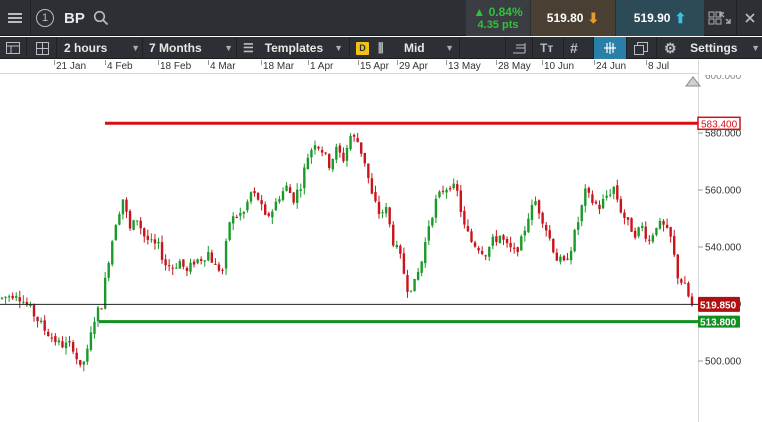 This screenshot has width=762, height=422. Describe the element at coordinates (659, 66) in the screenshot. I see `date-tick-label: 8 Jul` at that location.